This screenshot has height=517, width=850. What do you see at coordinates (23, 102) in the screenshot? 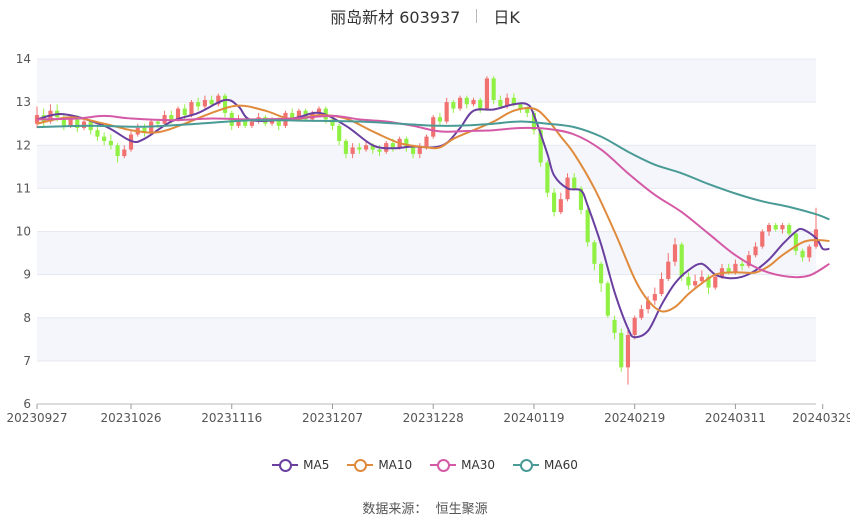
I see `y-tick-label: 13` at bounding box center [23, 102].